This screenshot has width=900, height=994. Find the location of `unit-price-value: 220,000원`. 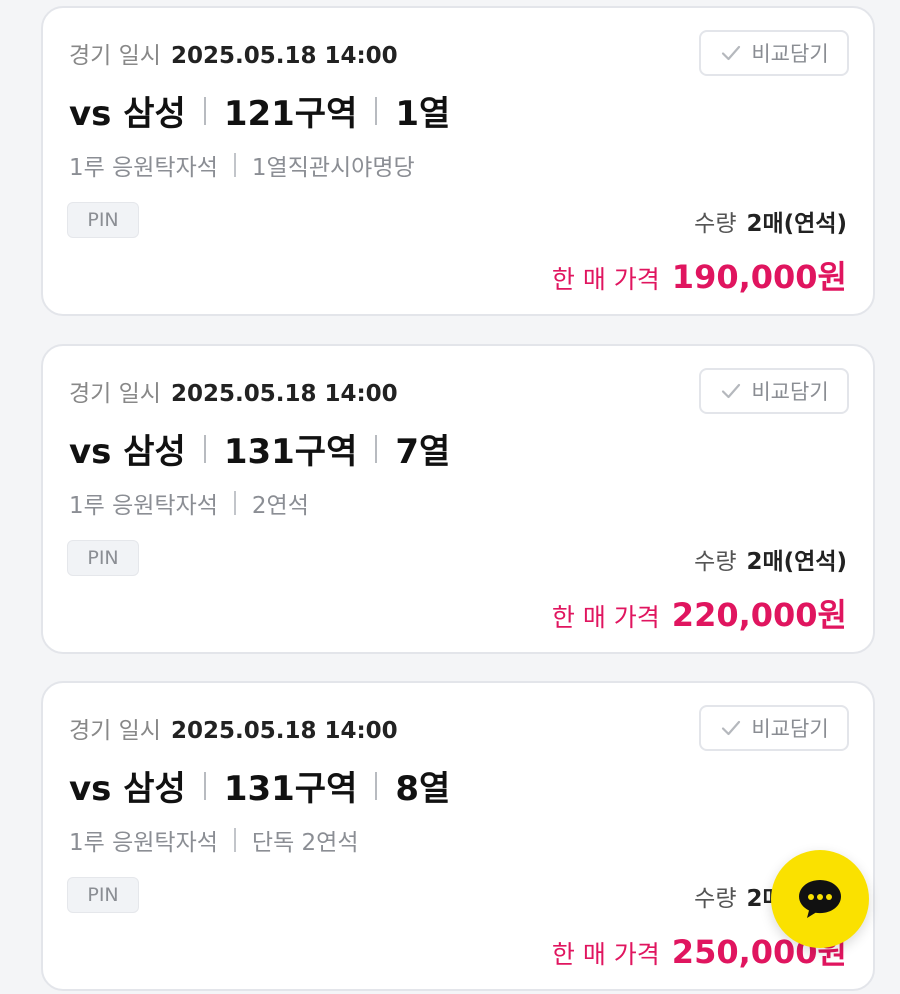

unit-price-value: 220,000원 is located at coordinates (759, 615).